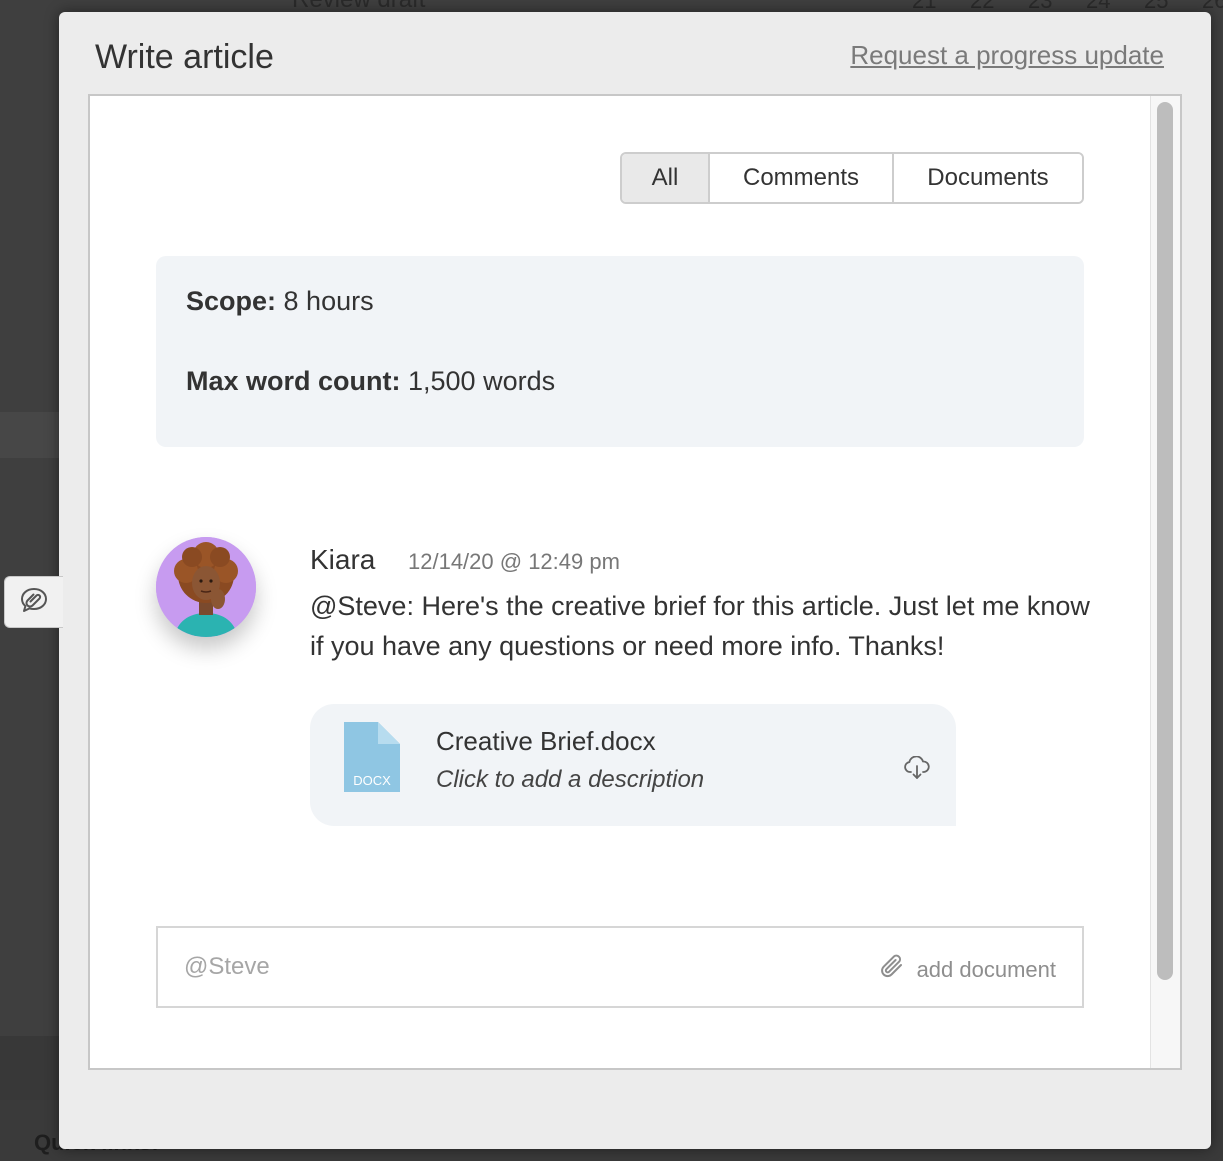  I want to click on request-progress-update-link: Request a progress update, so click(1007, 55).